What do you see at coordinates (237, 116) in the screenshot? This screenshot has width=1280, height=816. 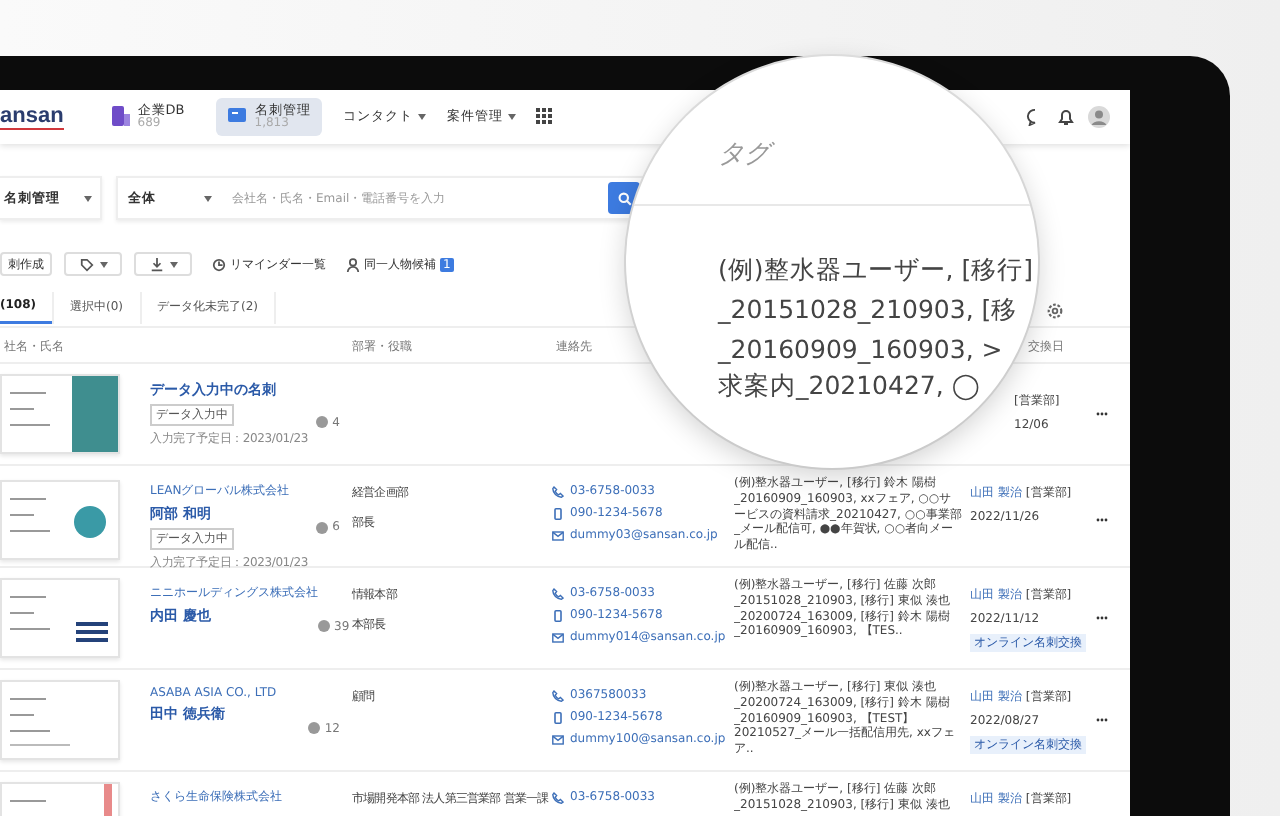 I see `card-icon` at bounding box center [237, 116].